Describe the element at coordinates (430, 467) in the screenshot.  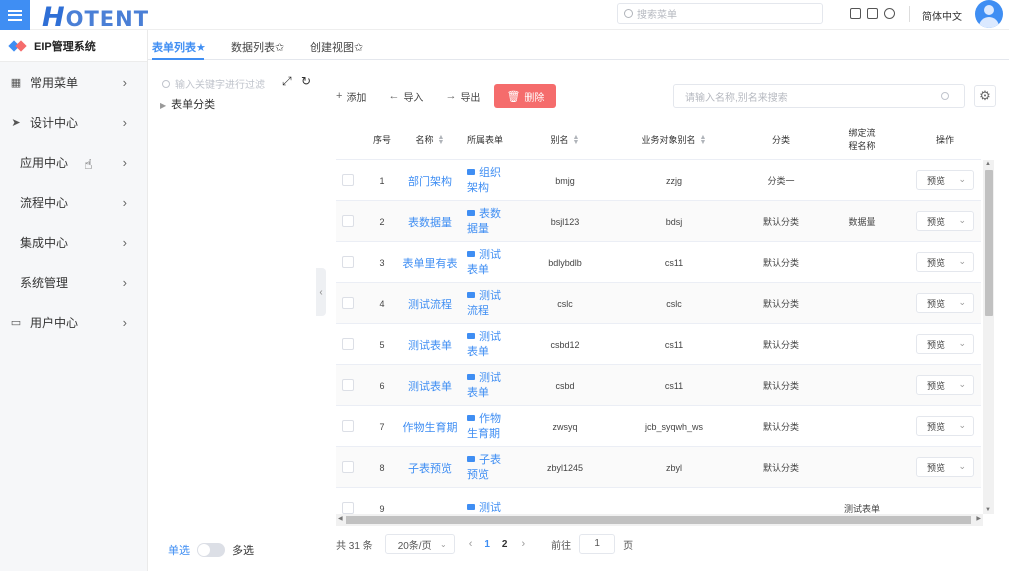
I see `table-cell-name: 子表预览` at that location.